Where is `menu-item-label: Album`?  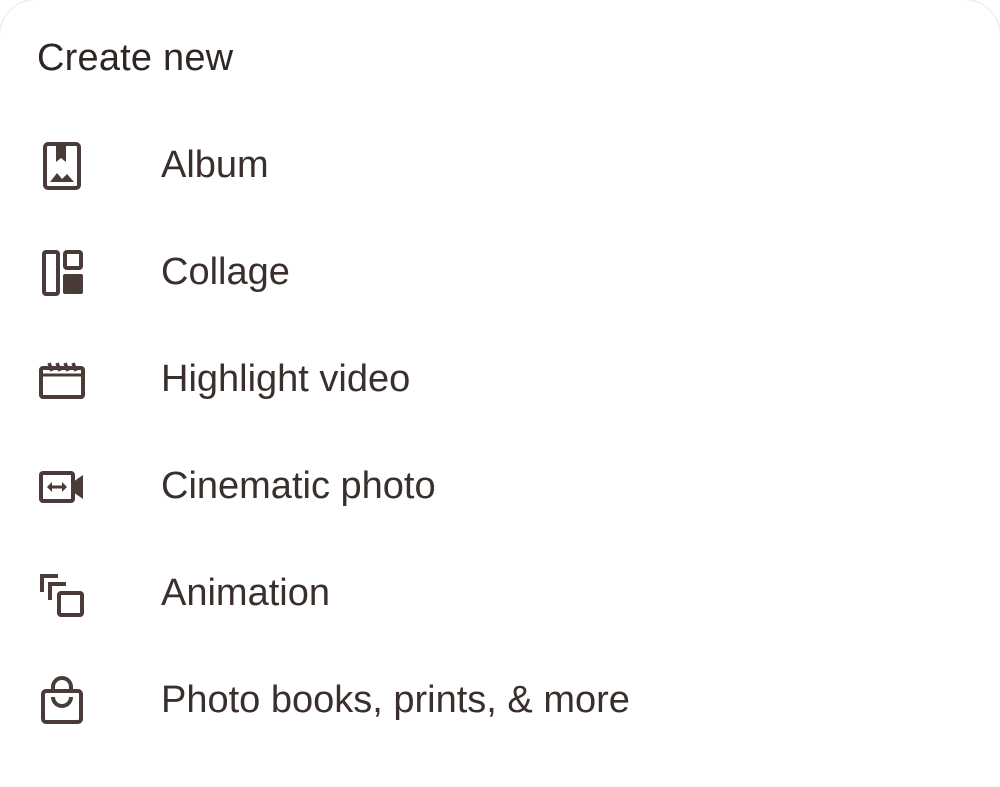 menu-item-label: Album is located at coordinates (215, 165).